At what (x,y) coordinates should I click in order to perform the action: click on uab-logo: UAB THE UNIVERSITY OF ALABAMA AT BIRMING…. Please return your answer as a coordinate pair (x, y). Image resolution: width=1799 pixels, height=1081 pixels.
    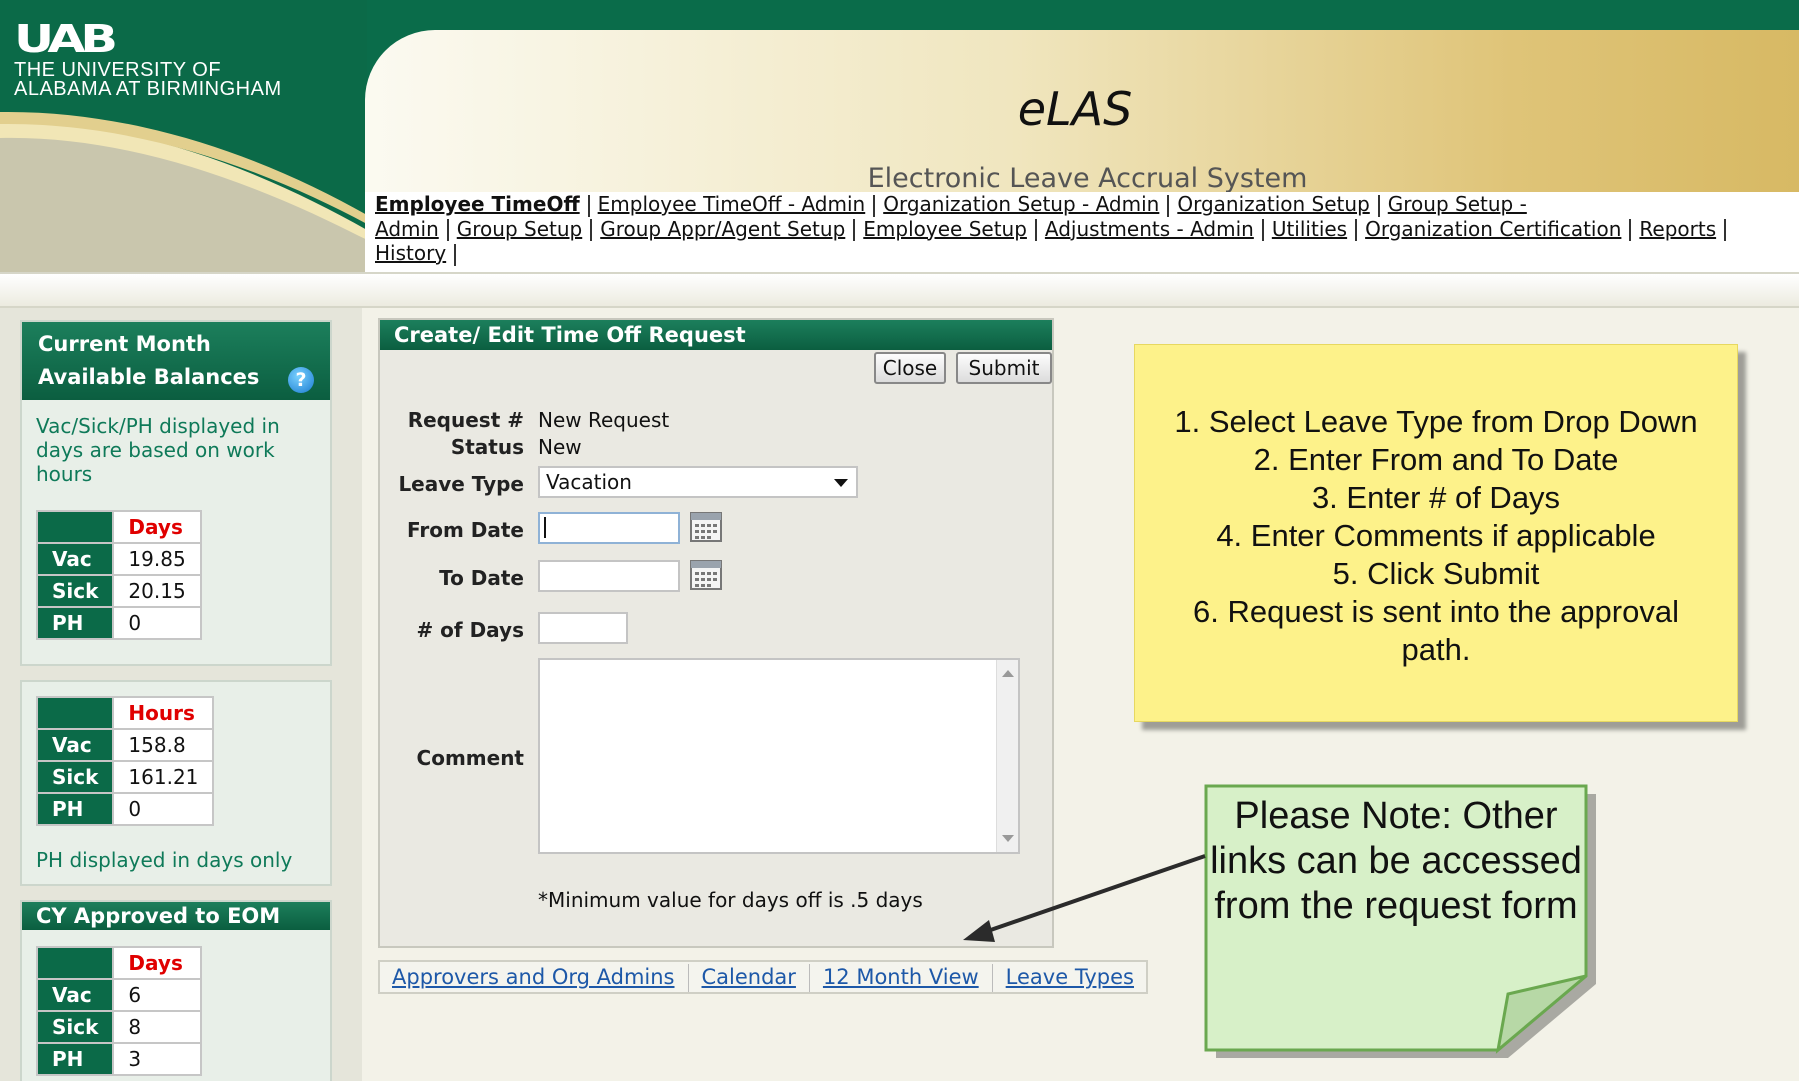
    Looking at the image, I should click on (183, 136).